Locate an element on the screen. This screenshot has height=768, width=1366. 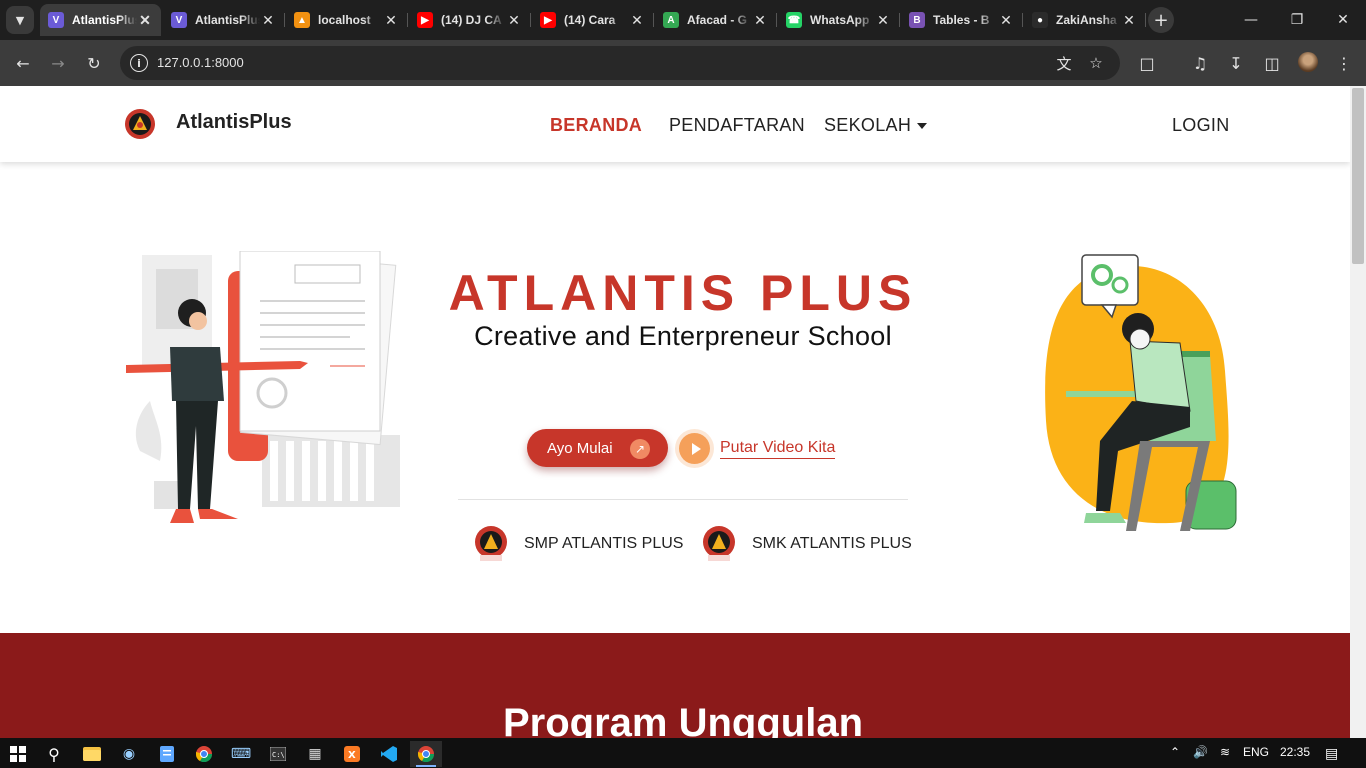
terminal-icon: C:\ is located at coordinates (278, 754).